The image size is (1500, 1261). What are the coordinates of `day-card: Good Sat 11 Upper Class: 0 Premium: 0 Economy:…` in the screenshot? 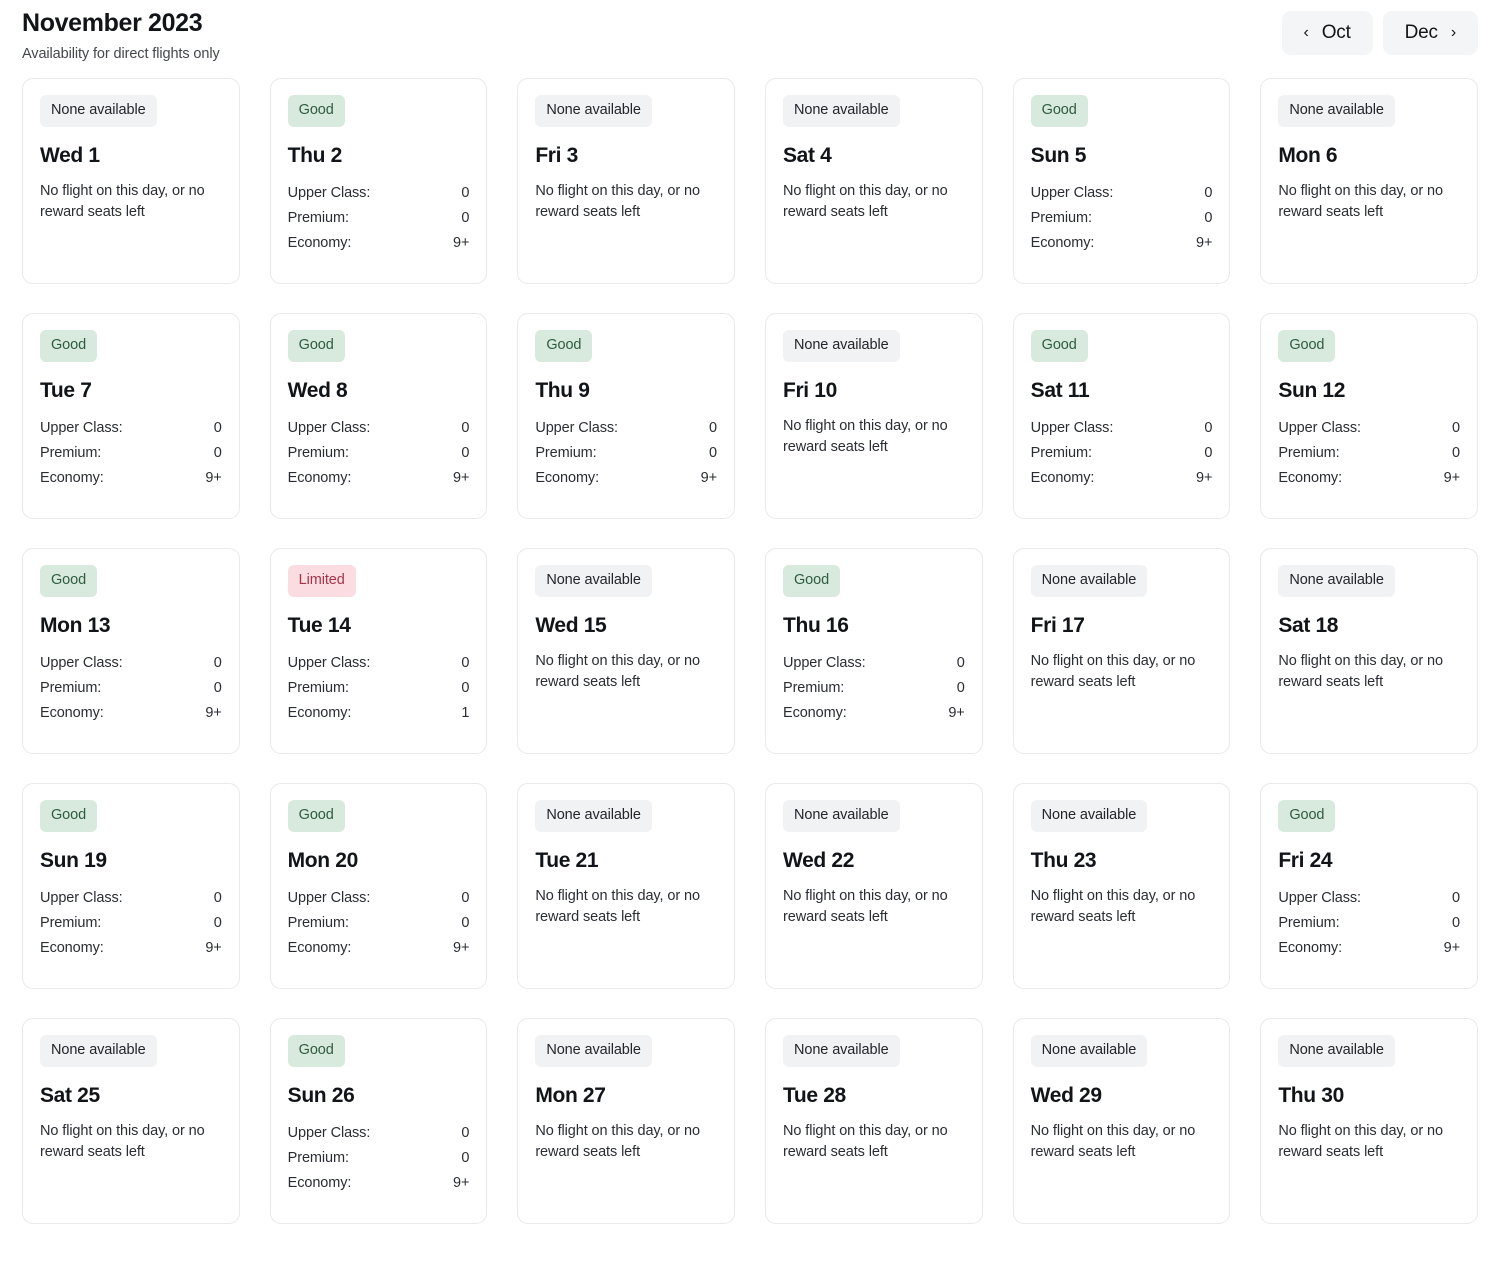 It's located at (1121, 416).